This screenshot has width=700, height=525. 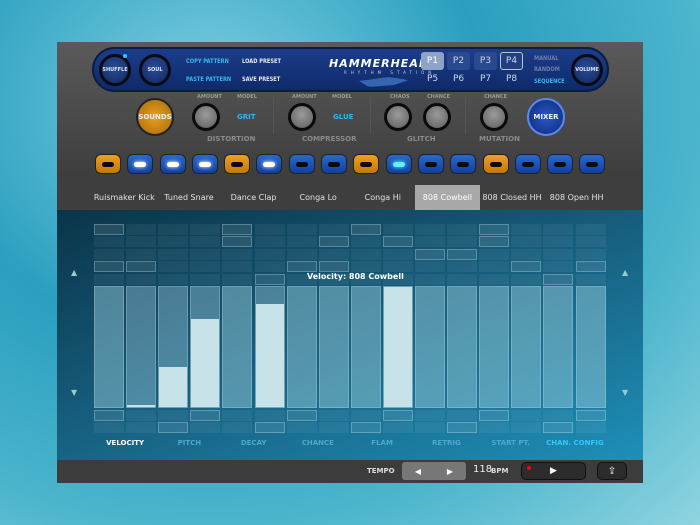 I want to click on pattern-p2: P2, so click(x=458, y=61).